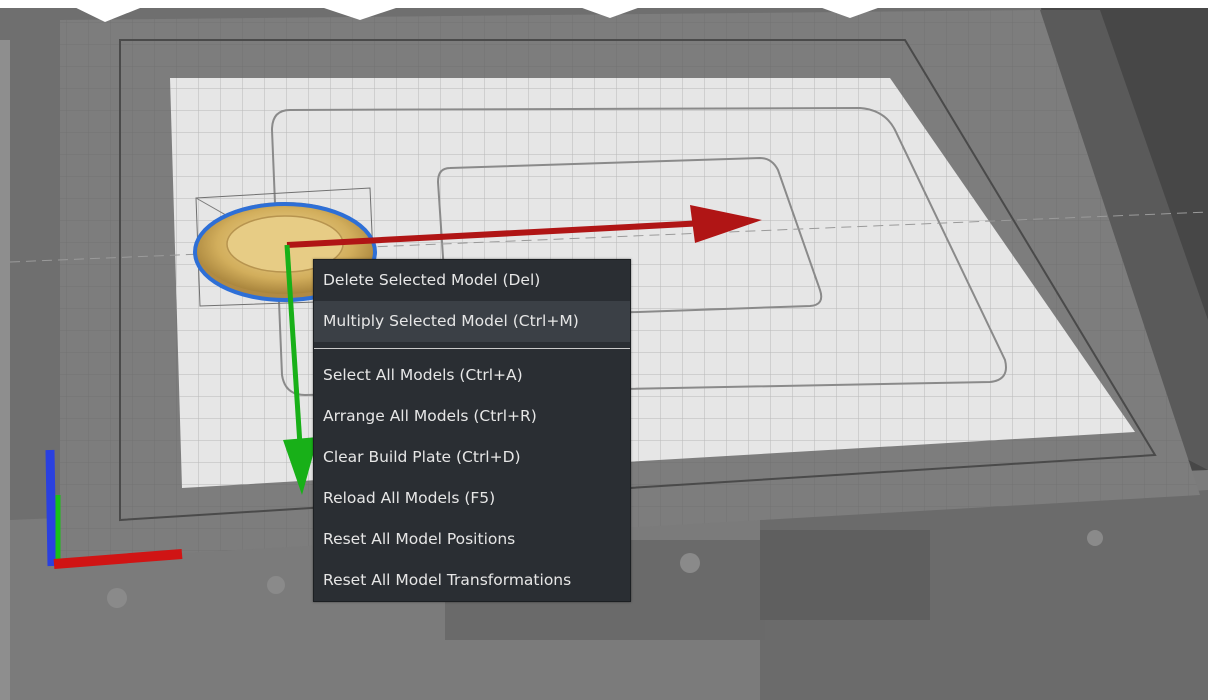  I want to click on menu-item-multiply-selected-model: Multiply Selected Model (Ctrl+M), so click(472, 321).